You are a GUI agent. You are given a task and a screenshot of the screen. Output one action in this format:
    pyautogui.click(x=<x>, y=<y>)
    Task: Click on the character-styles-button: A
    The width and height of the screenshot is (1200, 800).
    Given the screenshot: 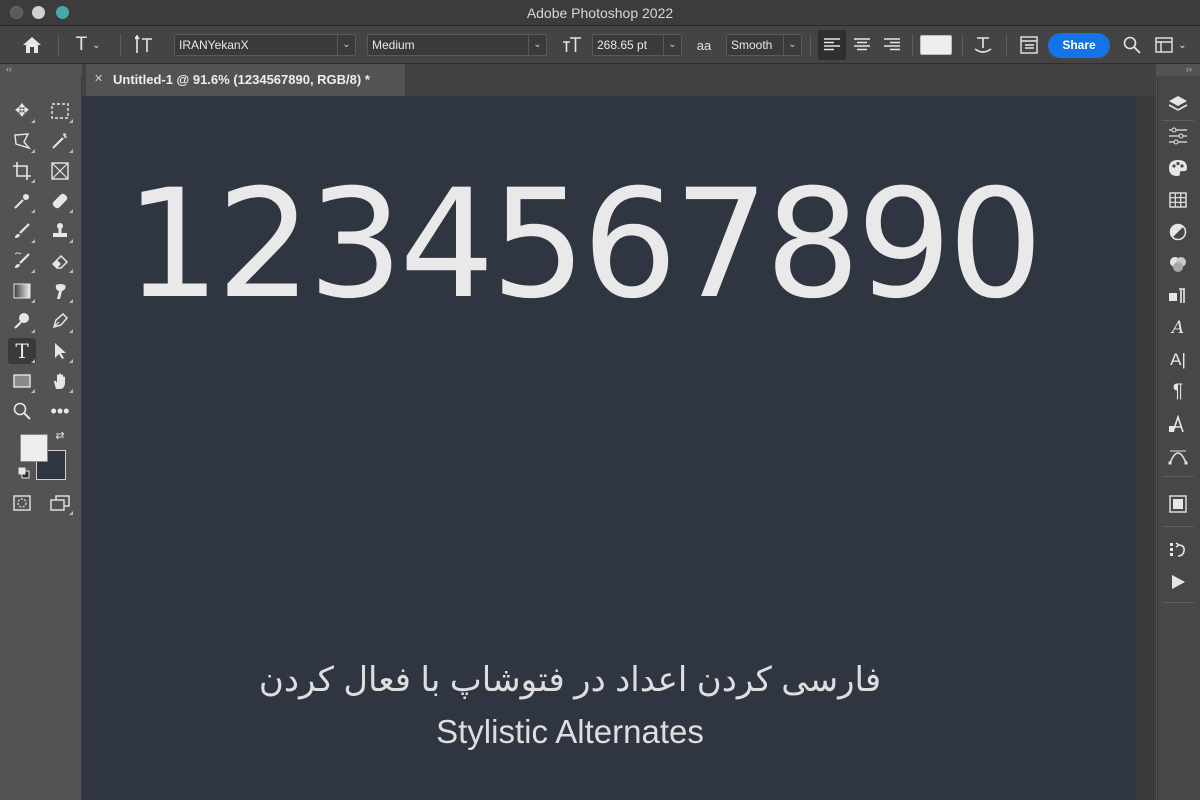 What is the action you would take?
    pyautogui.click(x=1178, y=328)
    